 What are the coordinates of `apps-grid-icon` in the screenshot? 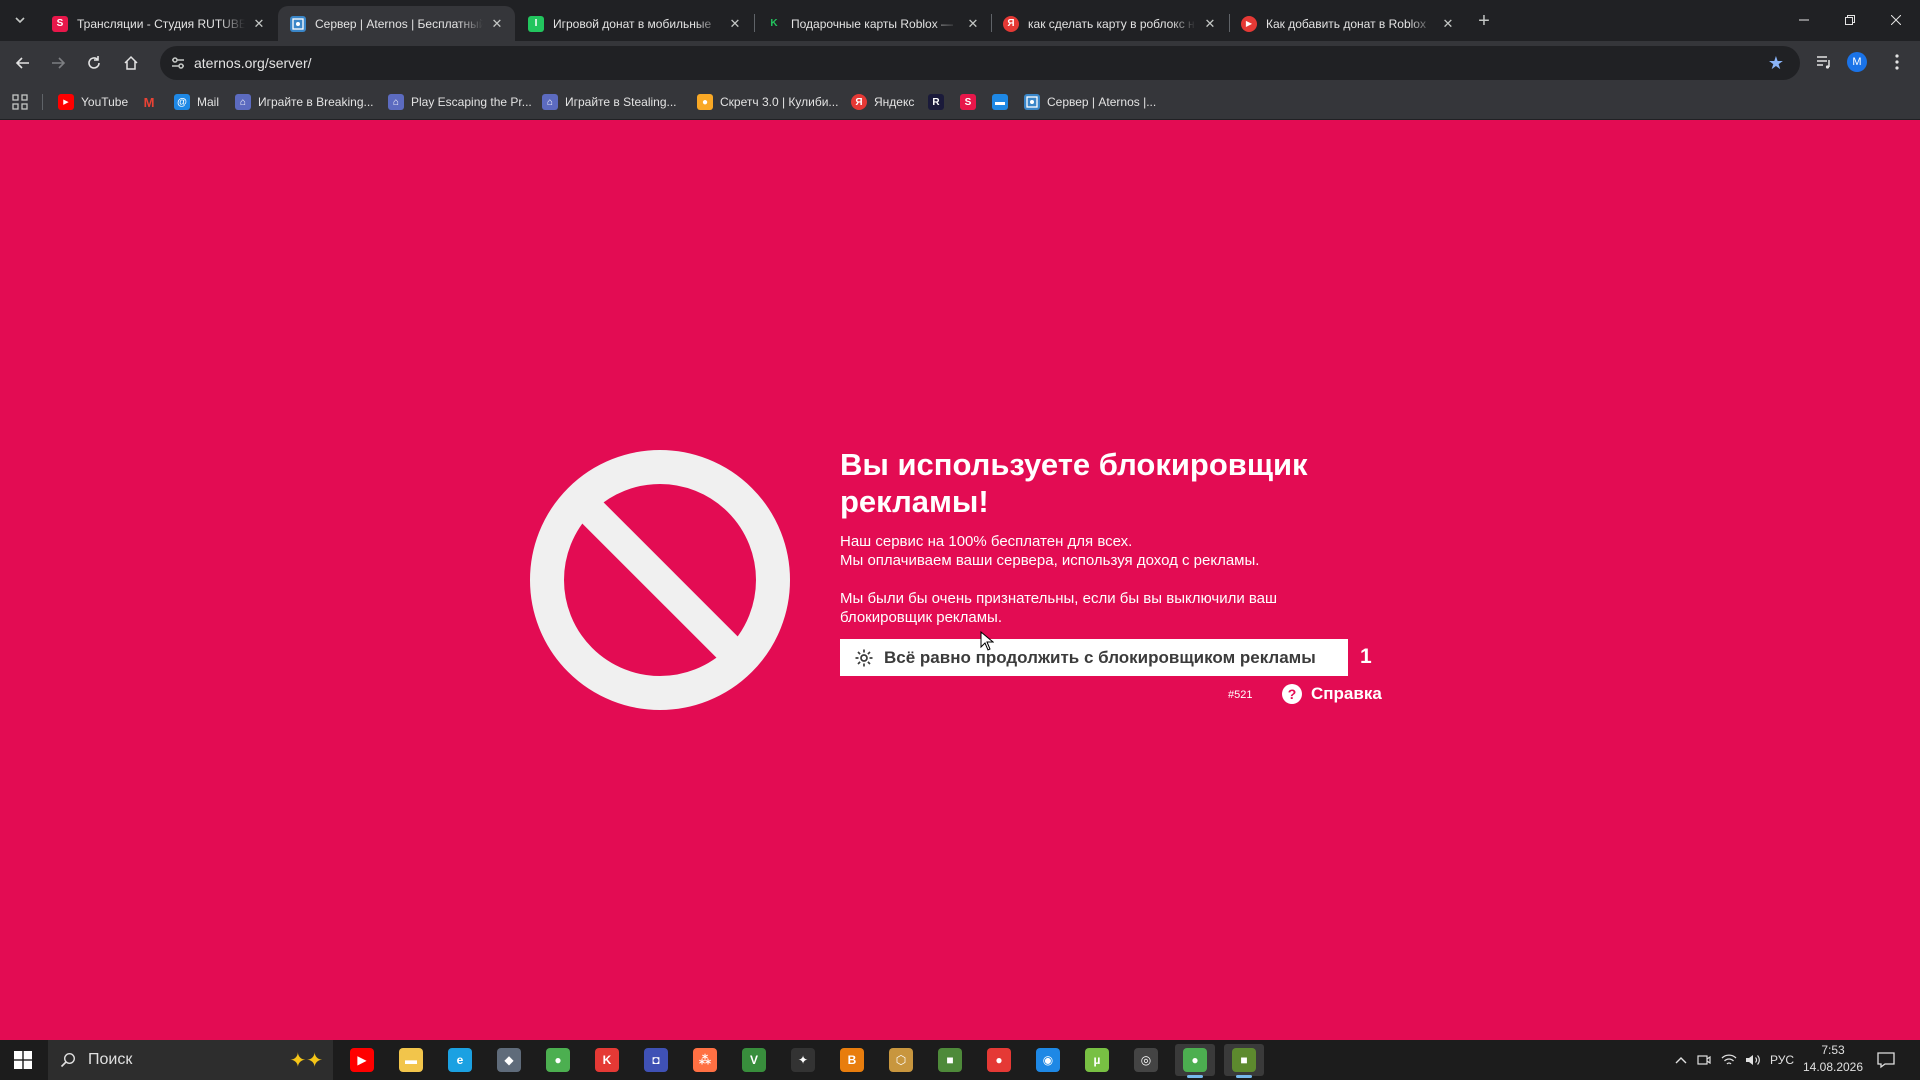 It's located at (20, 102).